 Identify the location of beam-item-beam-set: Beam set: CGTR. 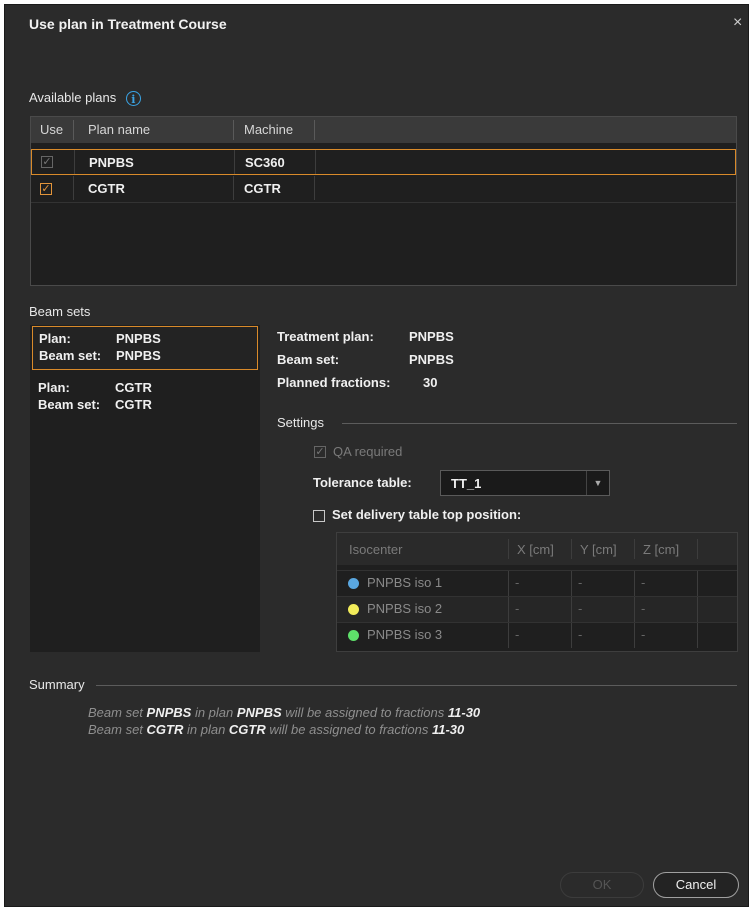
(148, 404).